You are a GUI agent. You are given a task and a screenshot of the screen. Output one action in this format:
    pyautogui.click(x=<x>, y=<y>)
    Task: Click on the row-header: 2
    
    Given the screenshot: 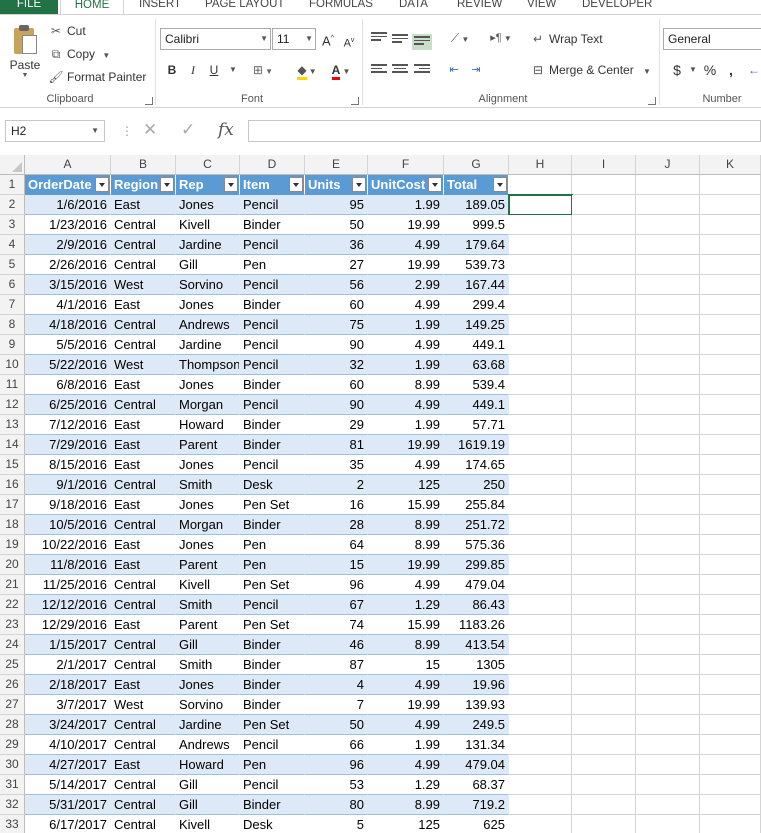 What is the action you would take?
    pyautogui.click(x=12, y=205)
    